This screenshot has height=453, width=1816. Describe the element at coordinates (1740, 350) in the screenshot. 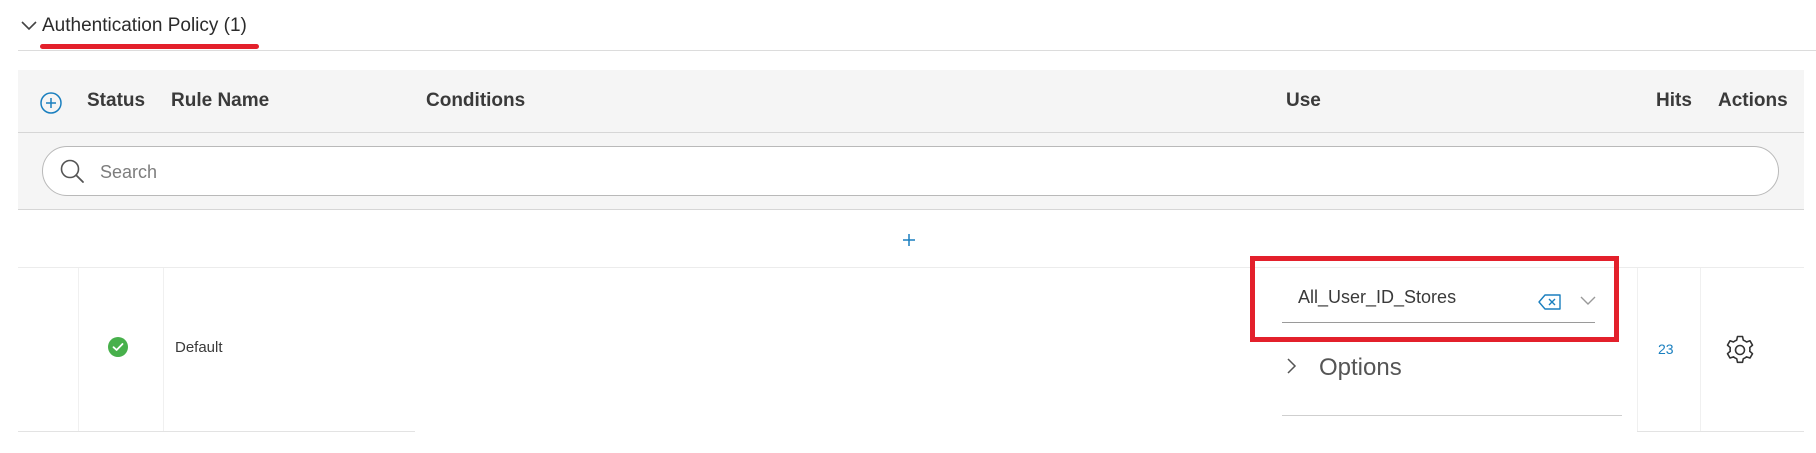

I see `gear-icon` at that location.